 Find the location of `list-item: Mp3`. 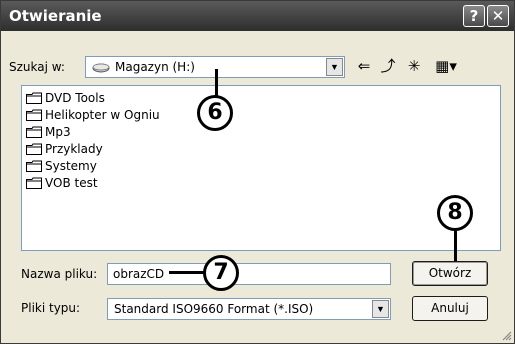

list-item: Mp3 is located at coordinates (48, 132).